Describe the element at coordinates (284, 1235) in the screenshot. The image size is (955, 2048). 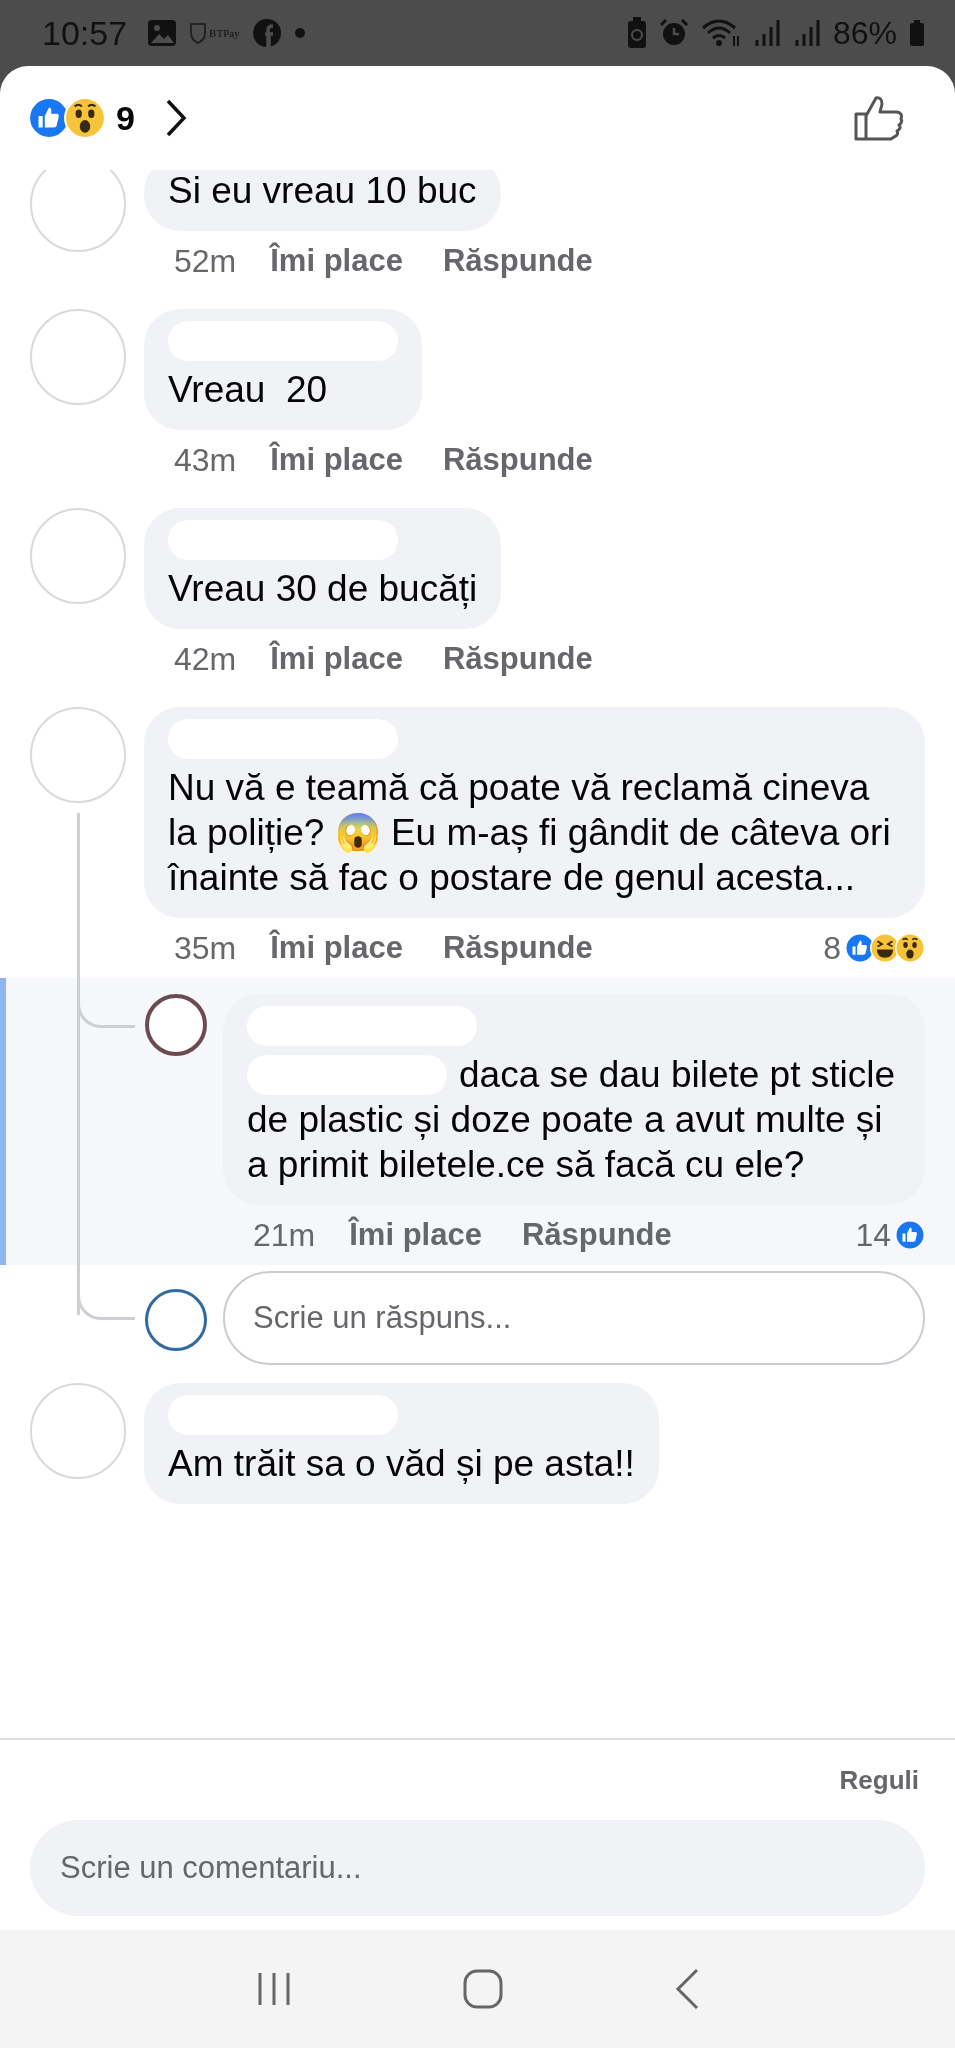
I see `comment-time: 21m` at that location.